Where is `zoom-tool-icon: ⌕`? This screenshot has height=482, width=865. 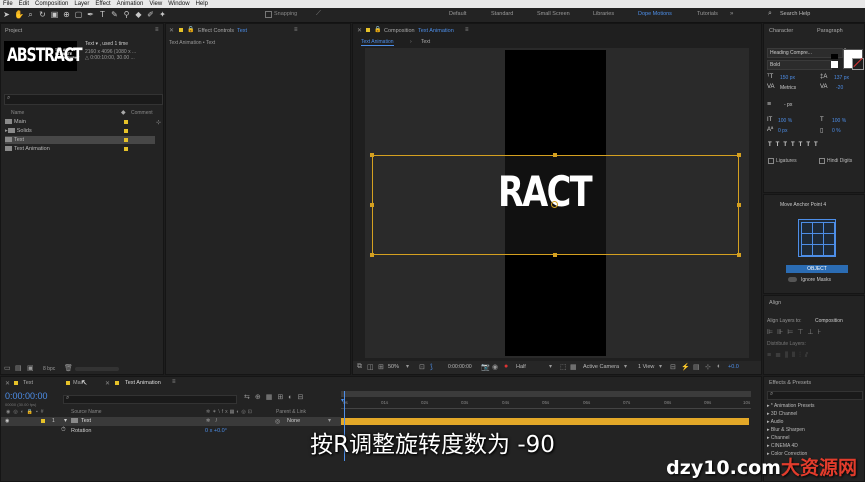 zoom-tool-icon: ⌕ is located at coordinates (30, 14).